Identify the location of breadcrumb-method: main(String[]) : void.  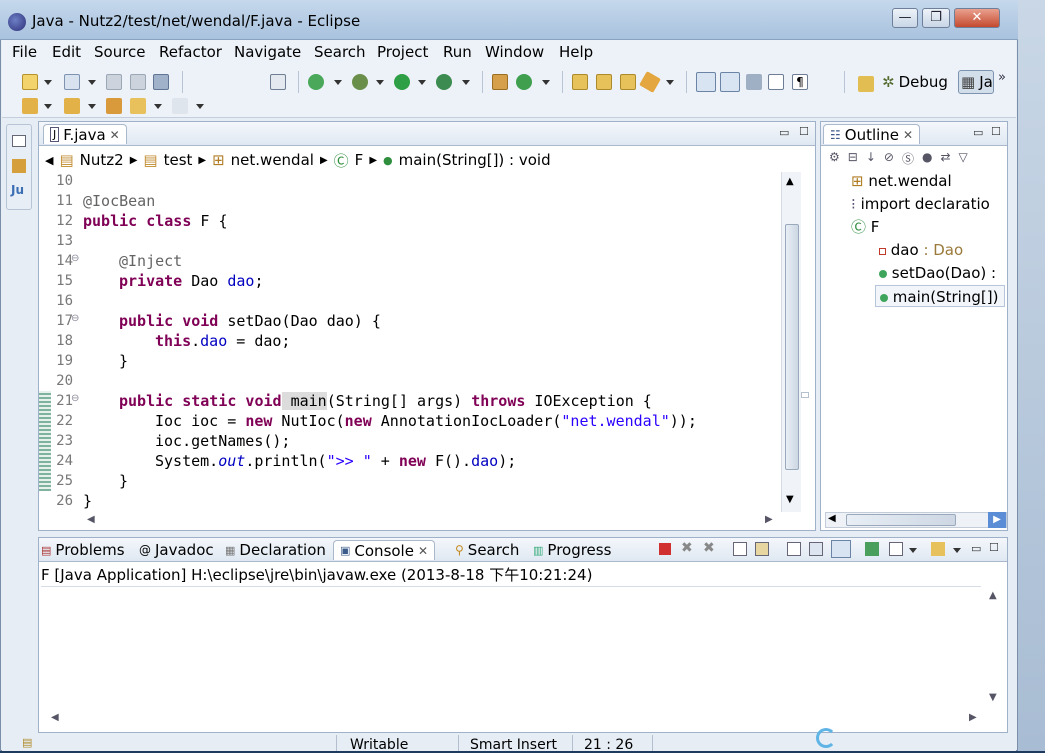
(475, 160).